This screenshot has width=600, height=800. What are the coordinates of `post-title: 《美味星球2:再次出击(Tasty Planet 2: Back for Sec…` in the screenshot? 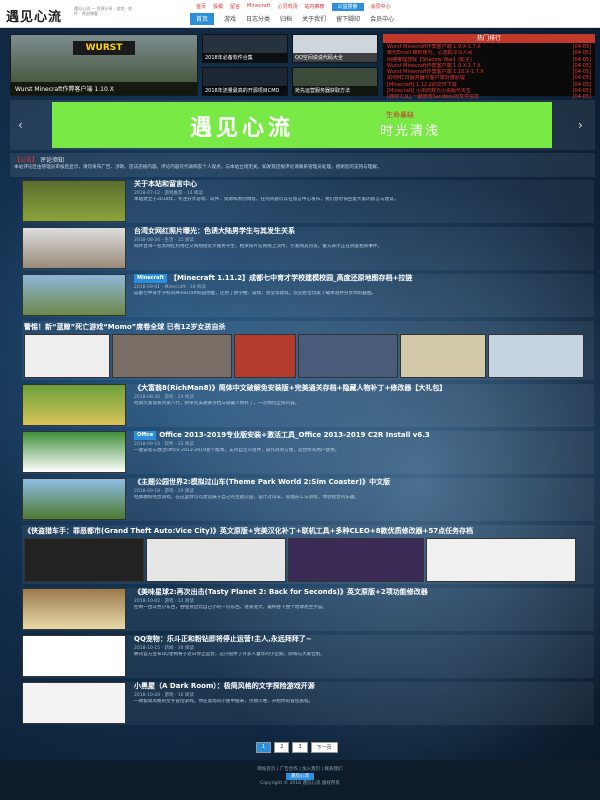 It's located at (361, 592).